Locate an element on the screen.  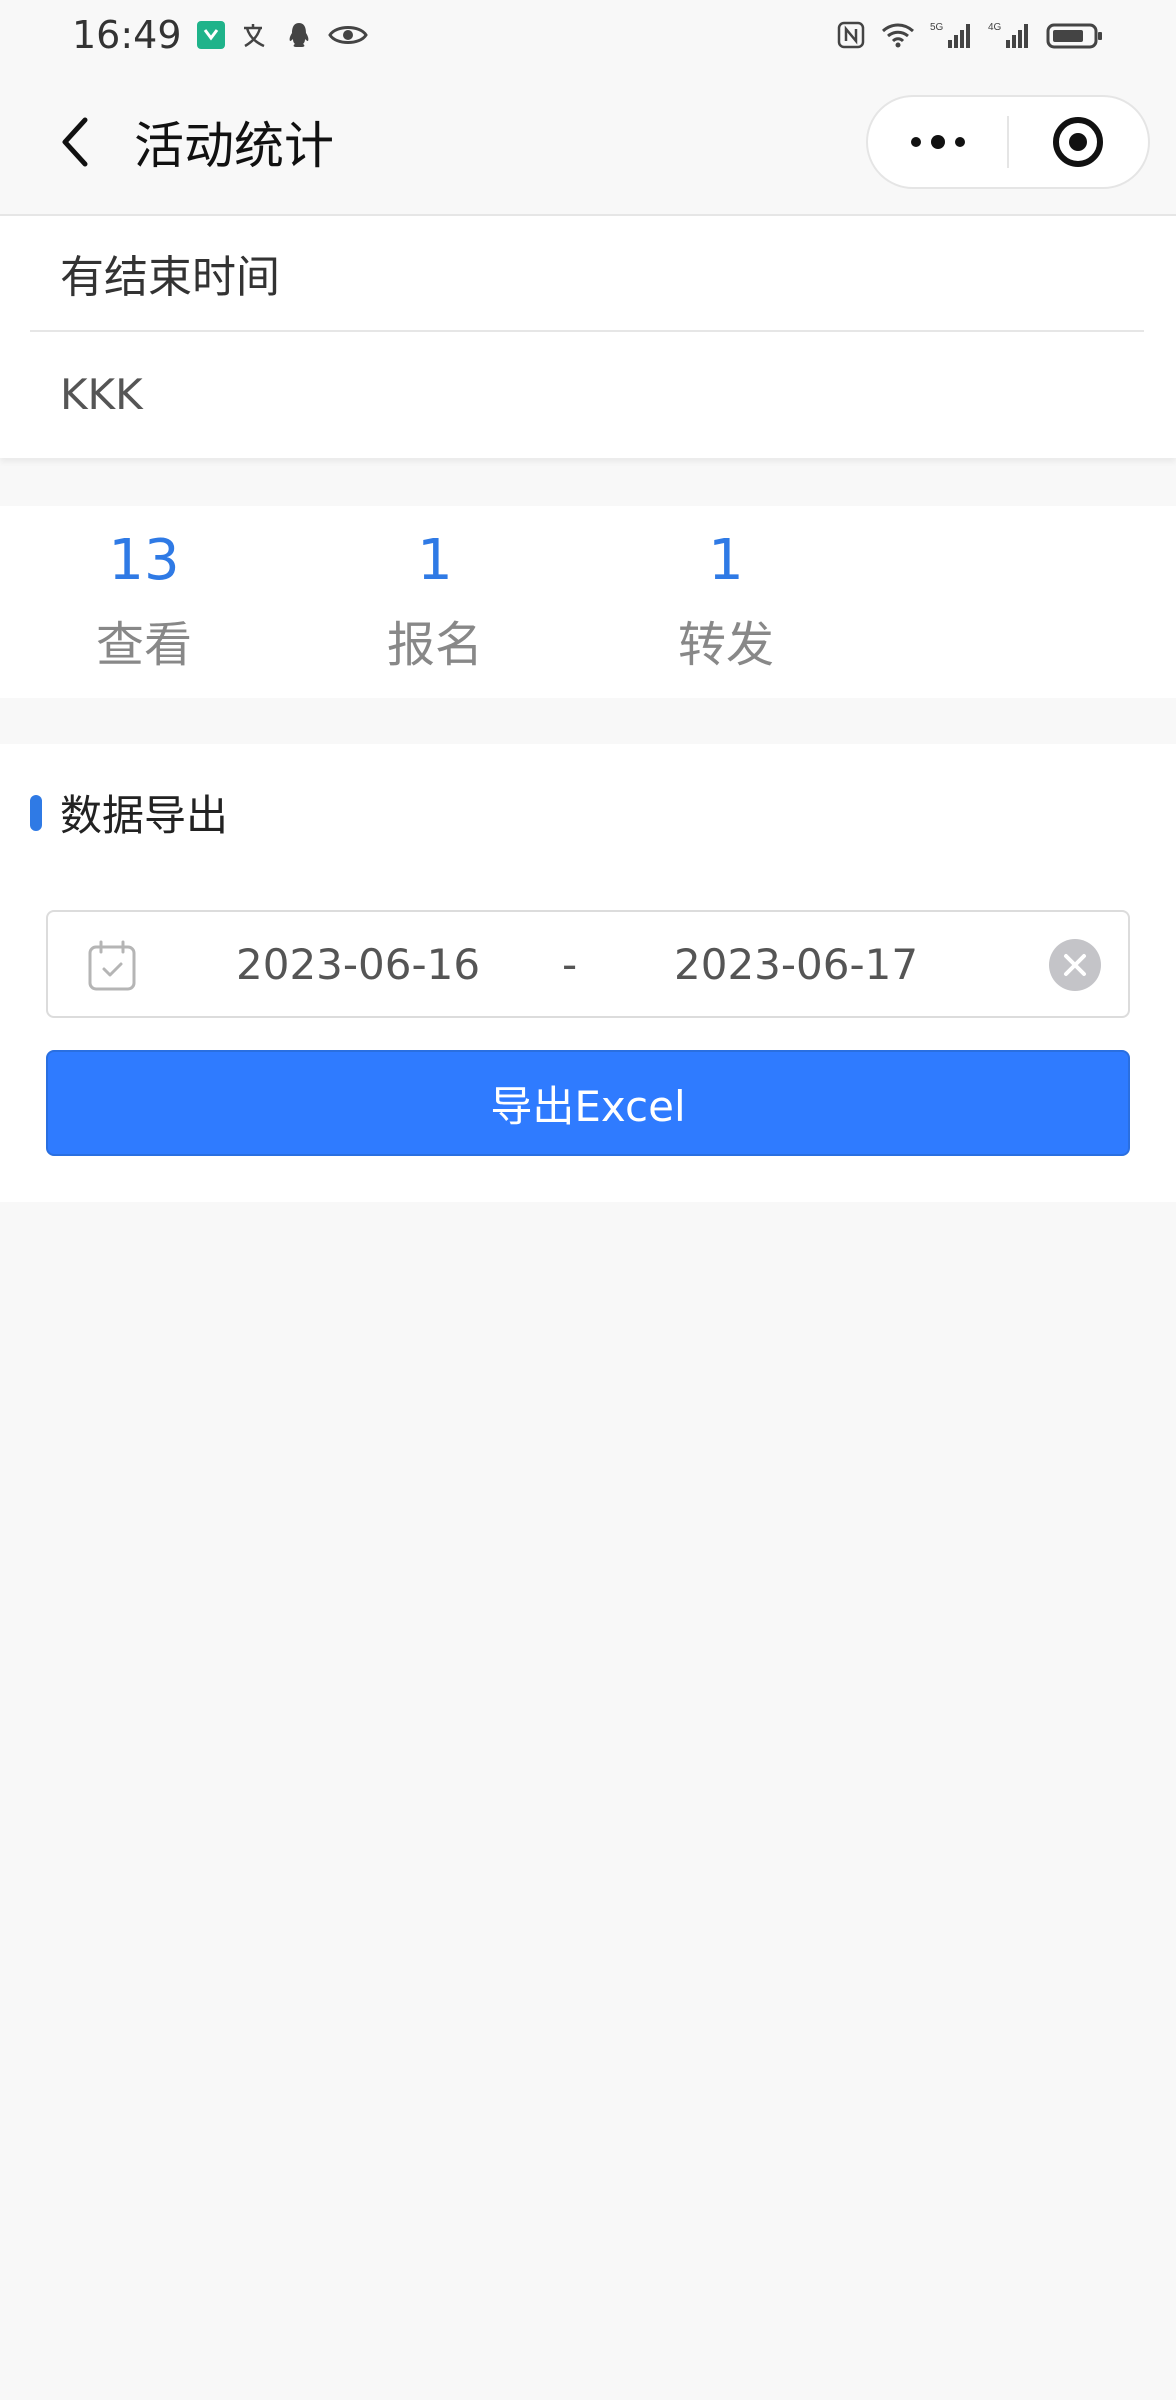
section-title: 数据导出 is located at coordinates (129, 812).